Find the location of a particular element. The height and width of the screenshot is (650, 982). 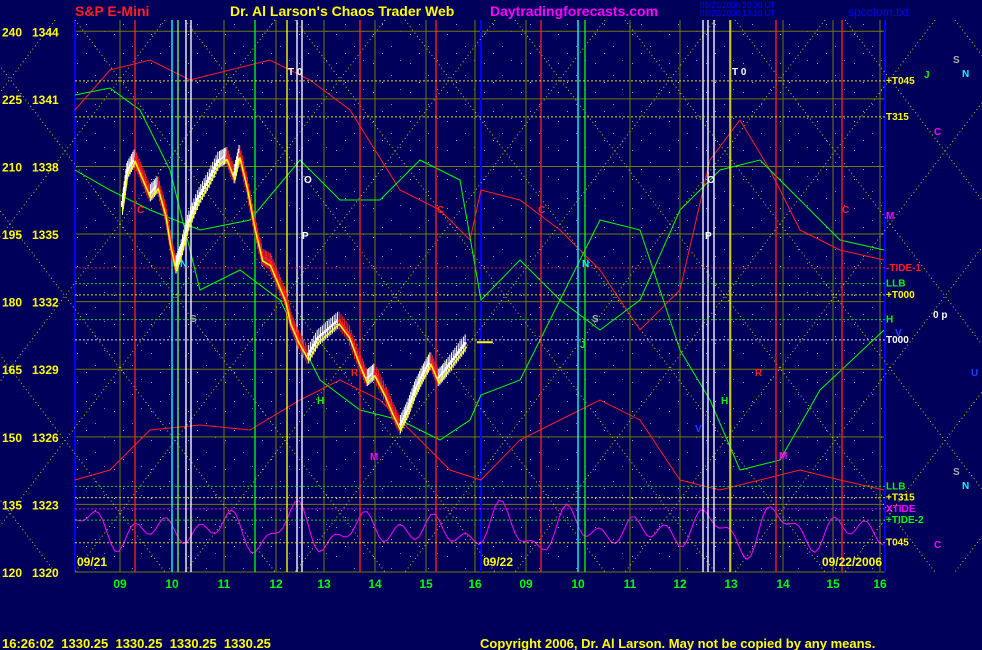

left-axis-label: 150 is located at coordinates (12, 438).